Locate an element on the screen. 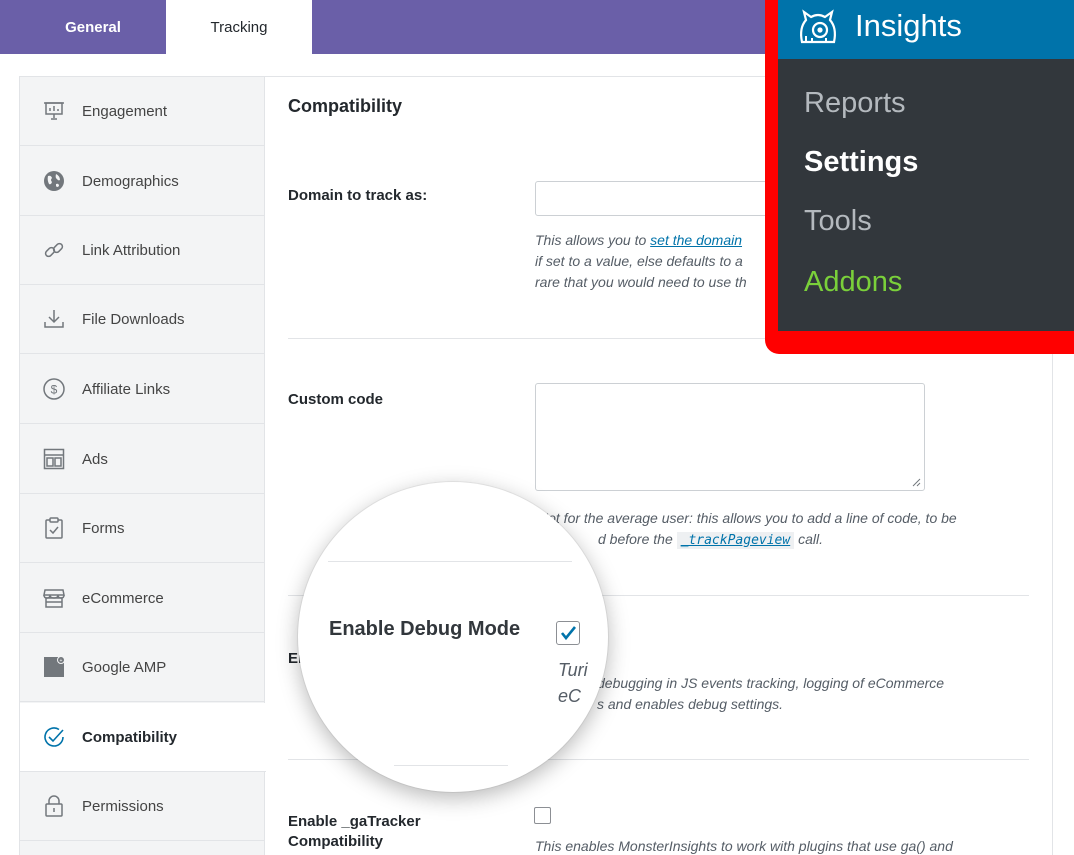 This screenshot has width=1074, height=855. insights-menu-header: Insights is located at coordinates (926, 29).